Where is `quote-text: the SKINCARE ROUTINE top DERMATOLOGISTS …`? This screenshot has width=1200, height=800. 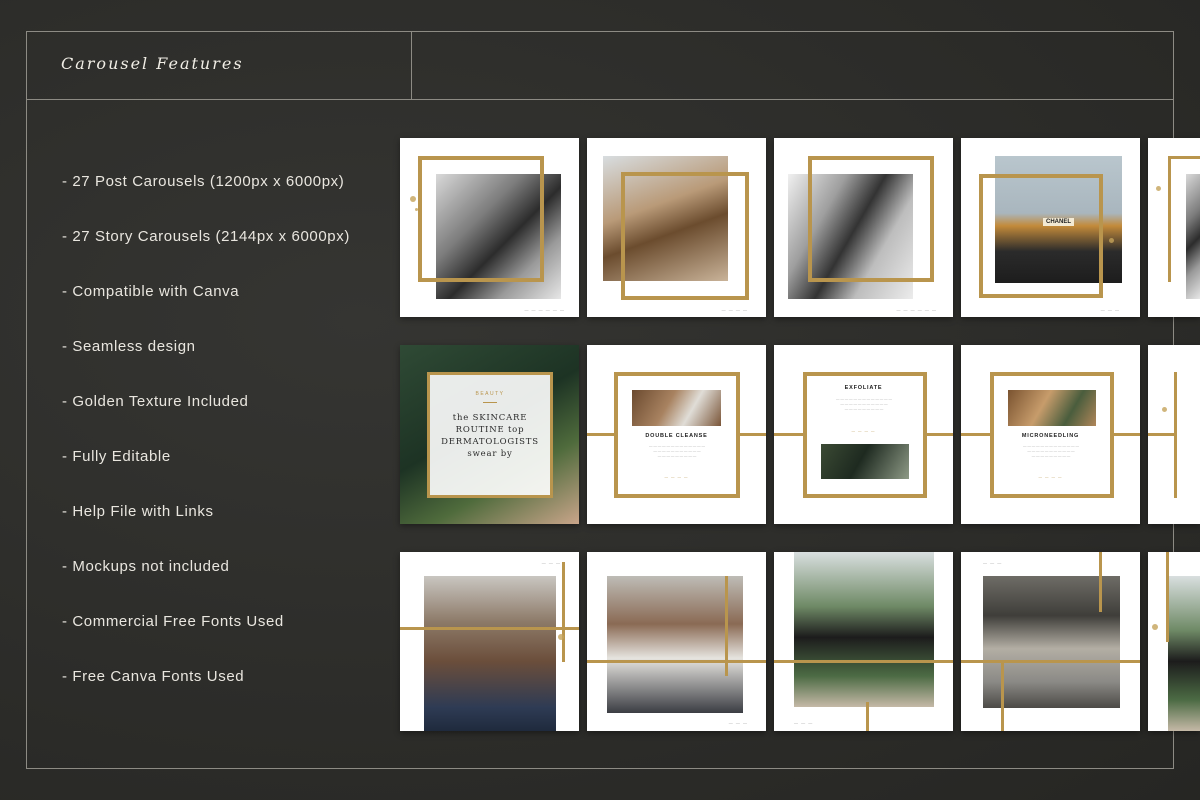
quote-text: the SKINCARE ROUTINE top DERMATOLOGISTS … is located at coordinates (490, 436).